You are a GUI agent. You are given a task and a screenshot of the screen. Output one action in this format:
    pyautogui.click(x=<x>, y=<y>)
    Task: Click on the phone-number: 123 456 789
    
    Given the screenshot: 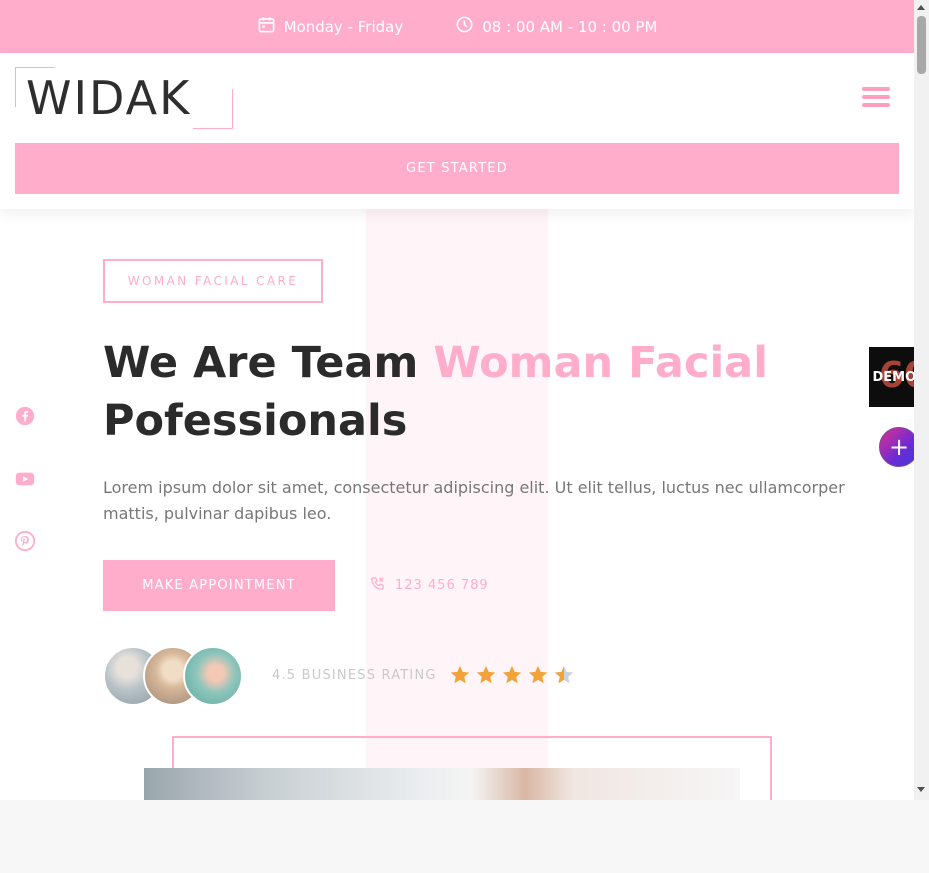 What is the action you would take?
    pyautogui.click(x=442, y=585)
    